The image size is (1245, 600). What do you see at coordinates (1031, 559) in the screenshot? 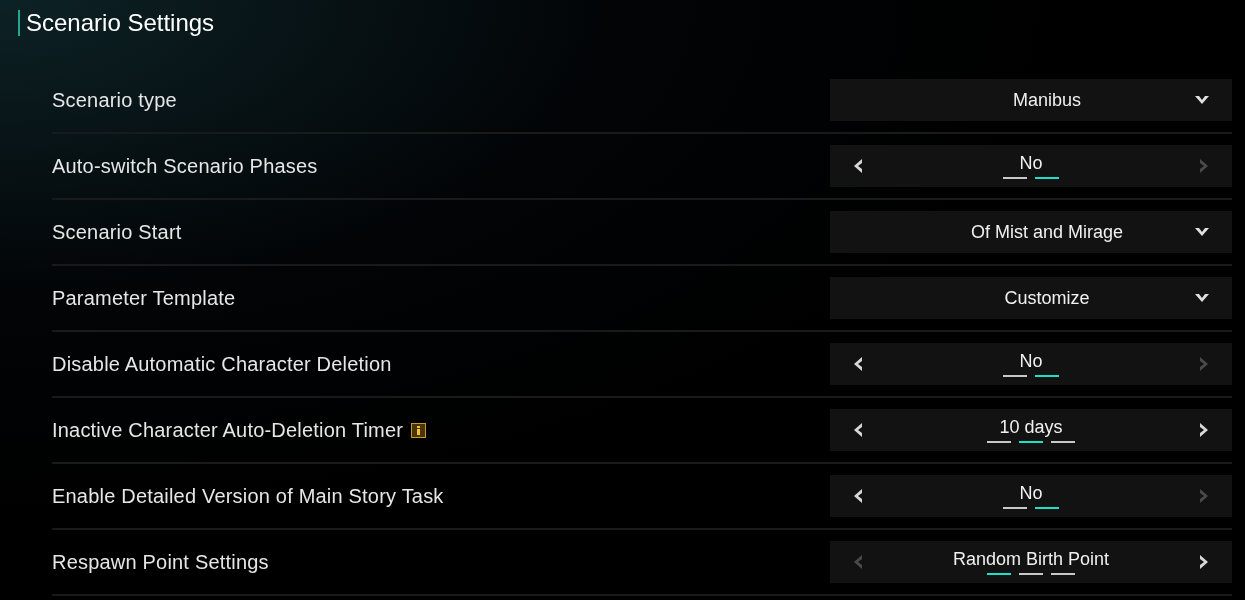
I see `option-value: Random Birth Point` at bounding box center [1031, 559].